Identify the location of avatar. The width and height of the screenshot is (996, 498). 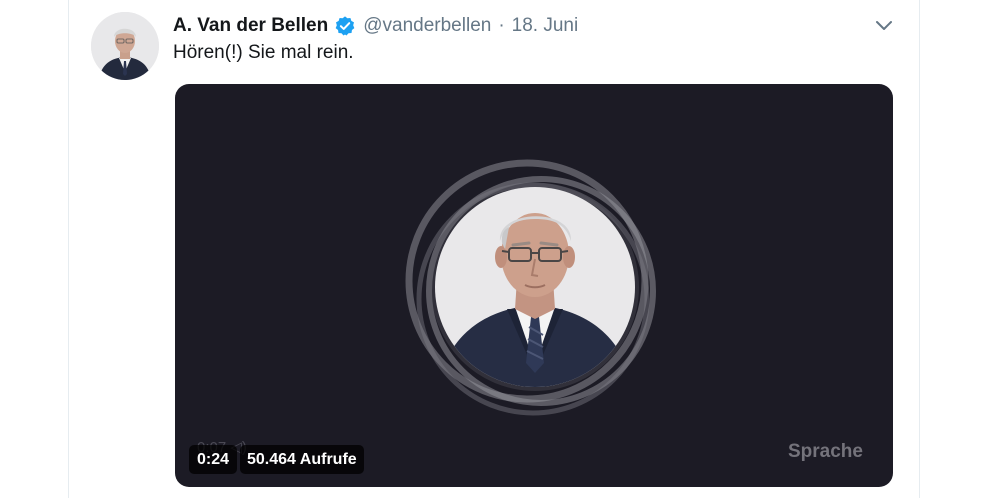
(125, 46).